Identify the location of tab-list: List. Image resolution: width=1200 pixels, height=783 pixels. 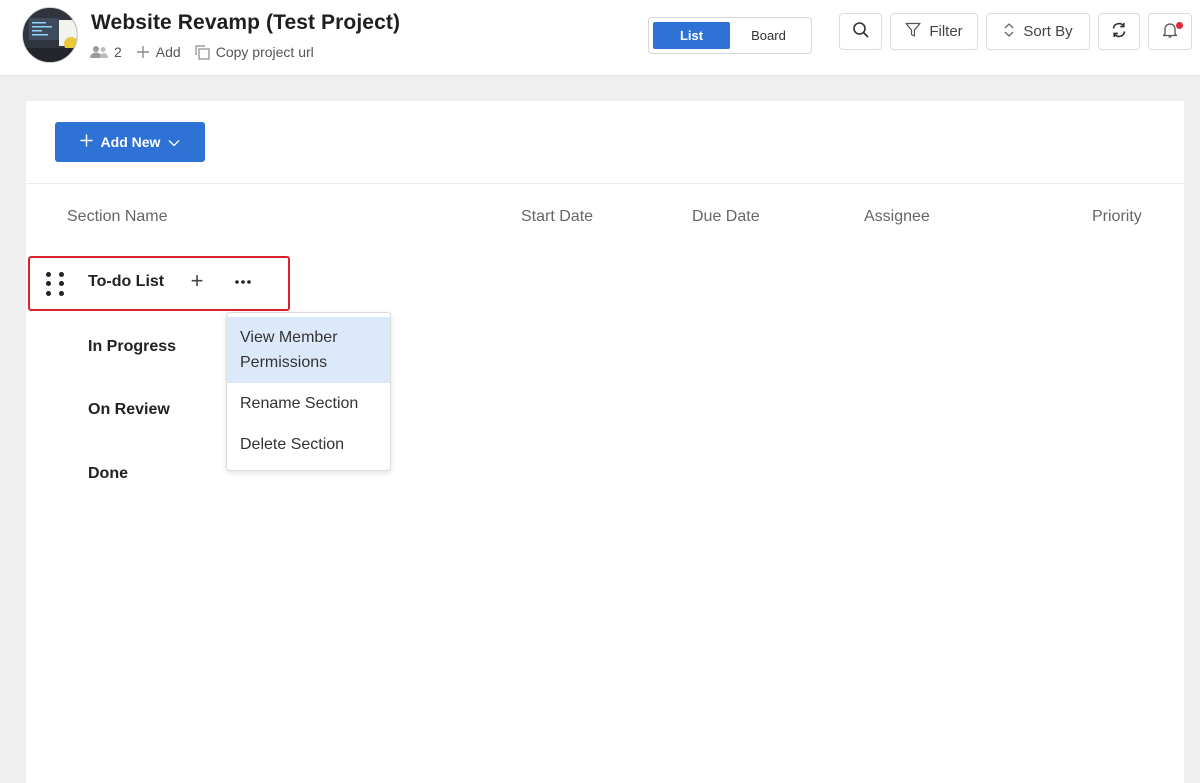
(691, 35).